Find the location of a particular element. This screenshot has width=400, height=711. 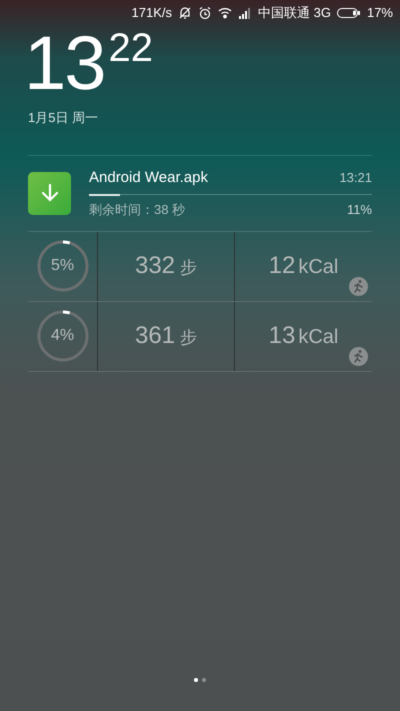

battery-percent: 17% is located at coordinates (379, 13).